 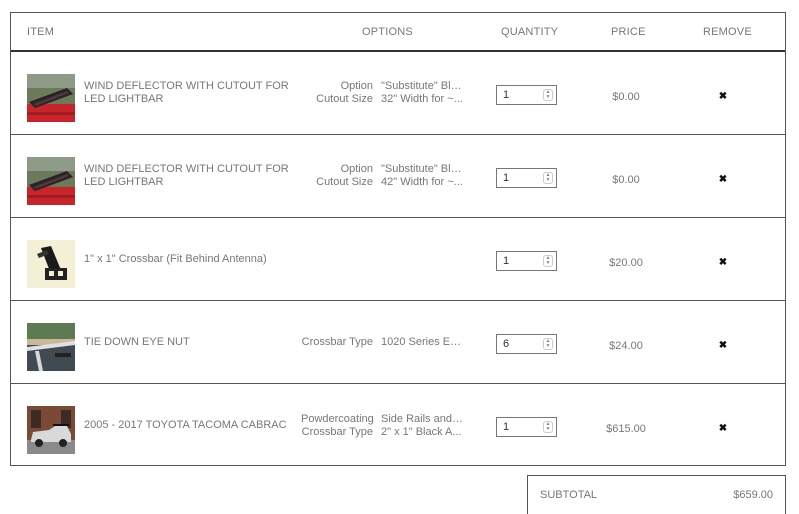 What do you see at coordinates (520, 344) in the screenshot?
I see `quantity-value: 6` at bounding box center [520, 344].